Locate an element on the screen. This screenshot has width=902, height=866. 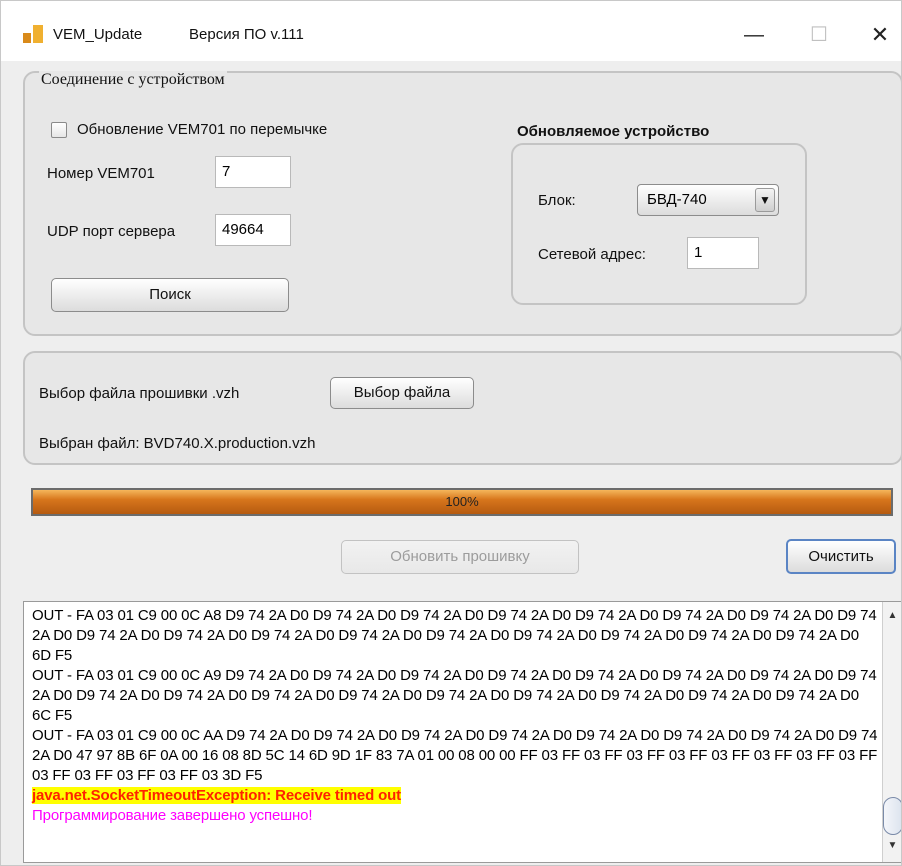
search-button: Поиск is located at coordinates (170, 295).